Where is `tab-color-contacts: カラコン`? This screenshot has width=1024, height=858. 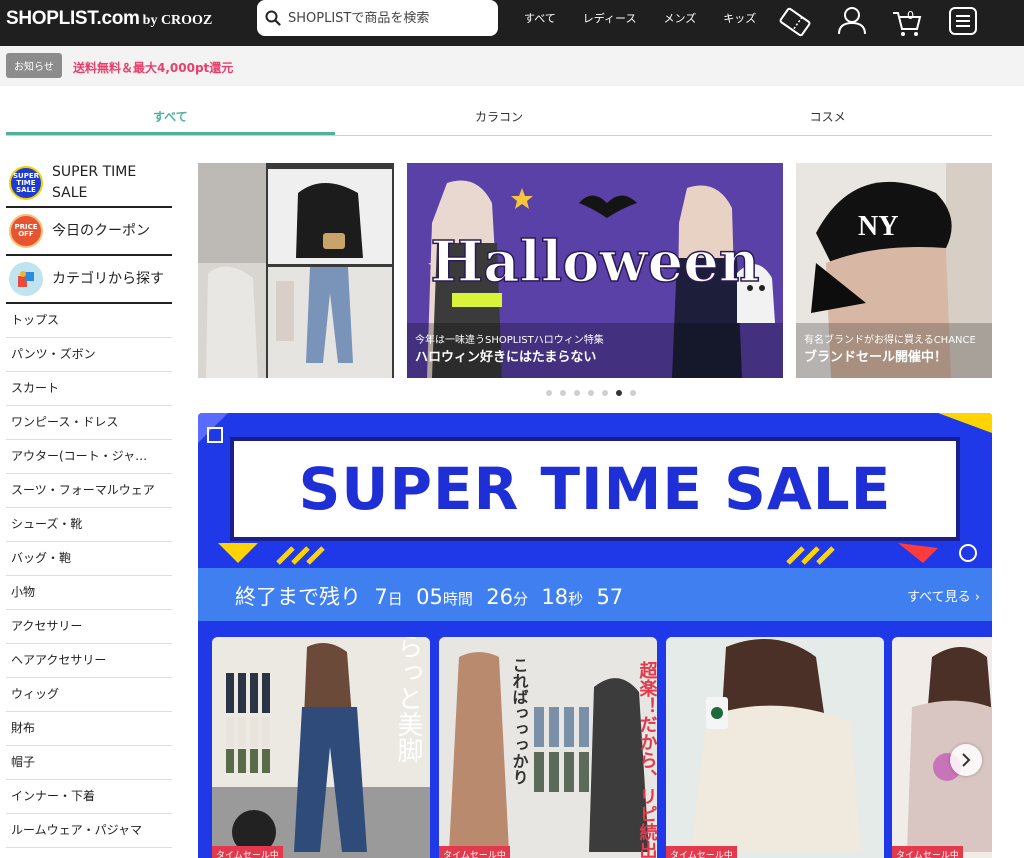 tab-color-contacts: カラコン is located at coordinates (499, 116).